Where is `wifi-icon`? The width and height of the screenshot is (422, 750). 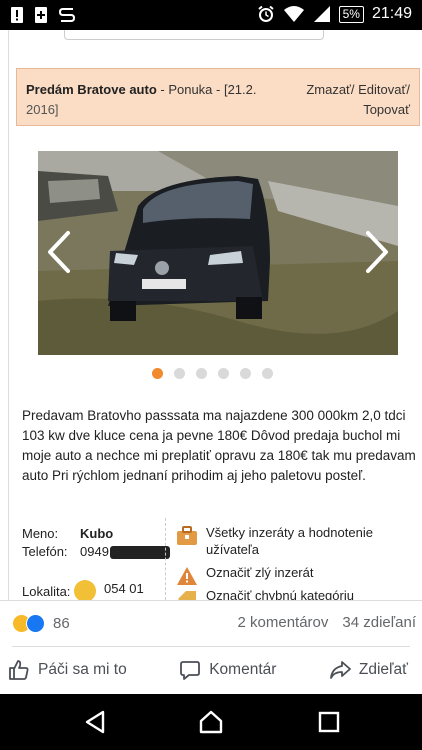 wifi-icon is located at coordinates (293, 14).